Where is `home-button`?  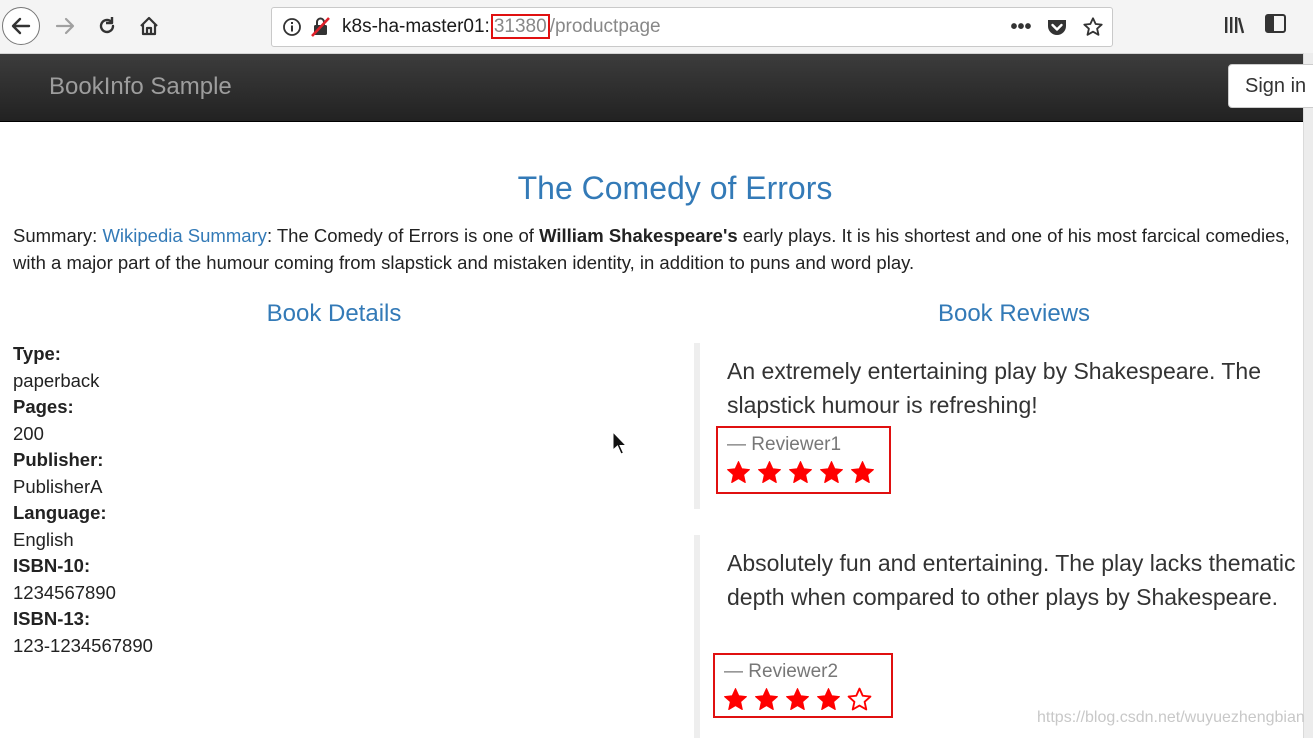
home-button is located at coordinates (149, 26).